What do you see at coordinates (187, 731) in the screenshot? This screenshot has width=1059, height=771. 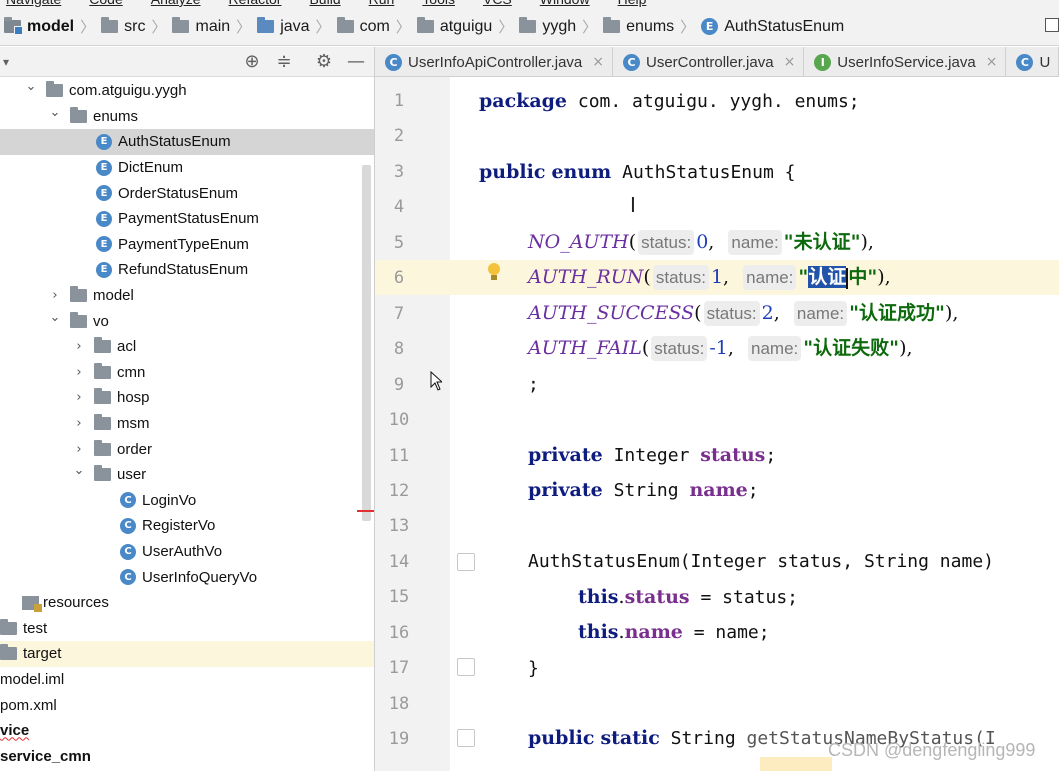 I see `tree-item: vice` at bounding box center [187, 731].